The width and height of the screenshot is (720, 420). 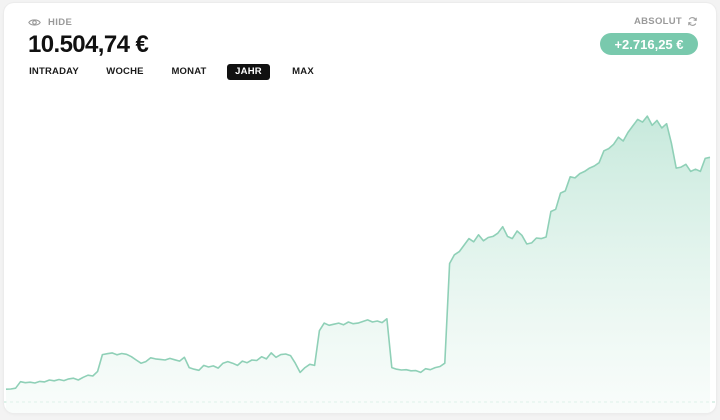 What do you see at coordinates (60, 22) in the screenshot?
I see `hide-label: HIDE` at bounding box center [60, 22].